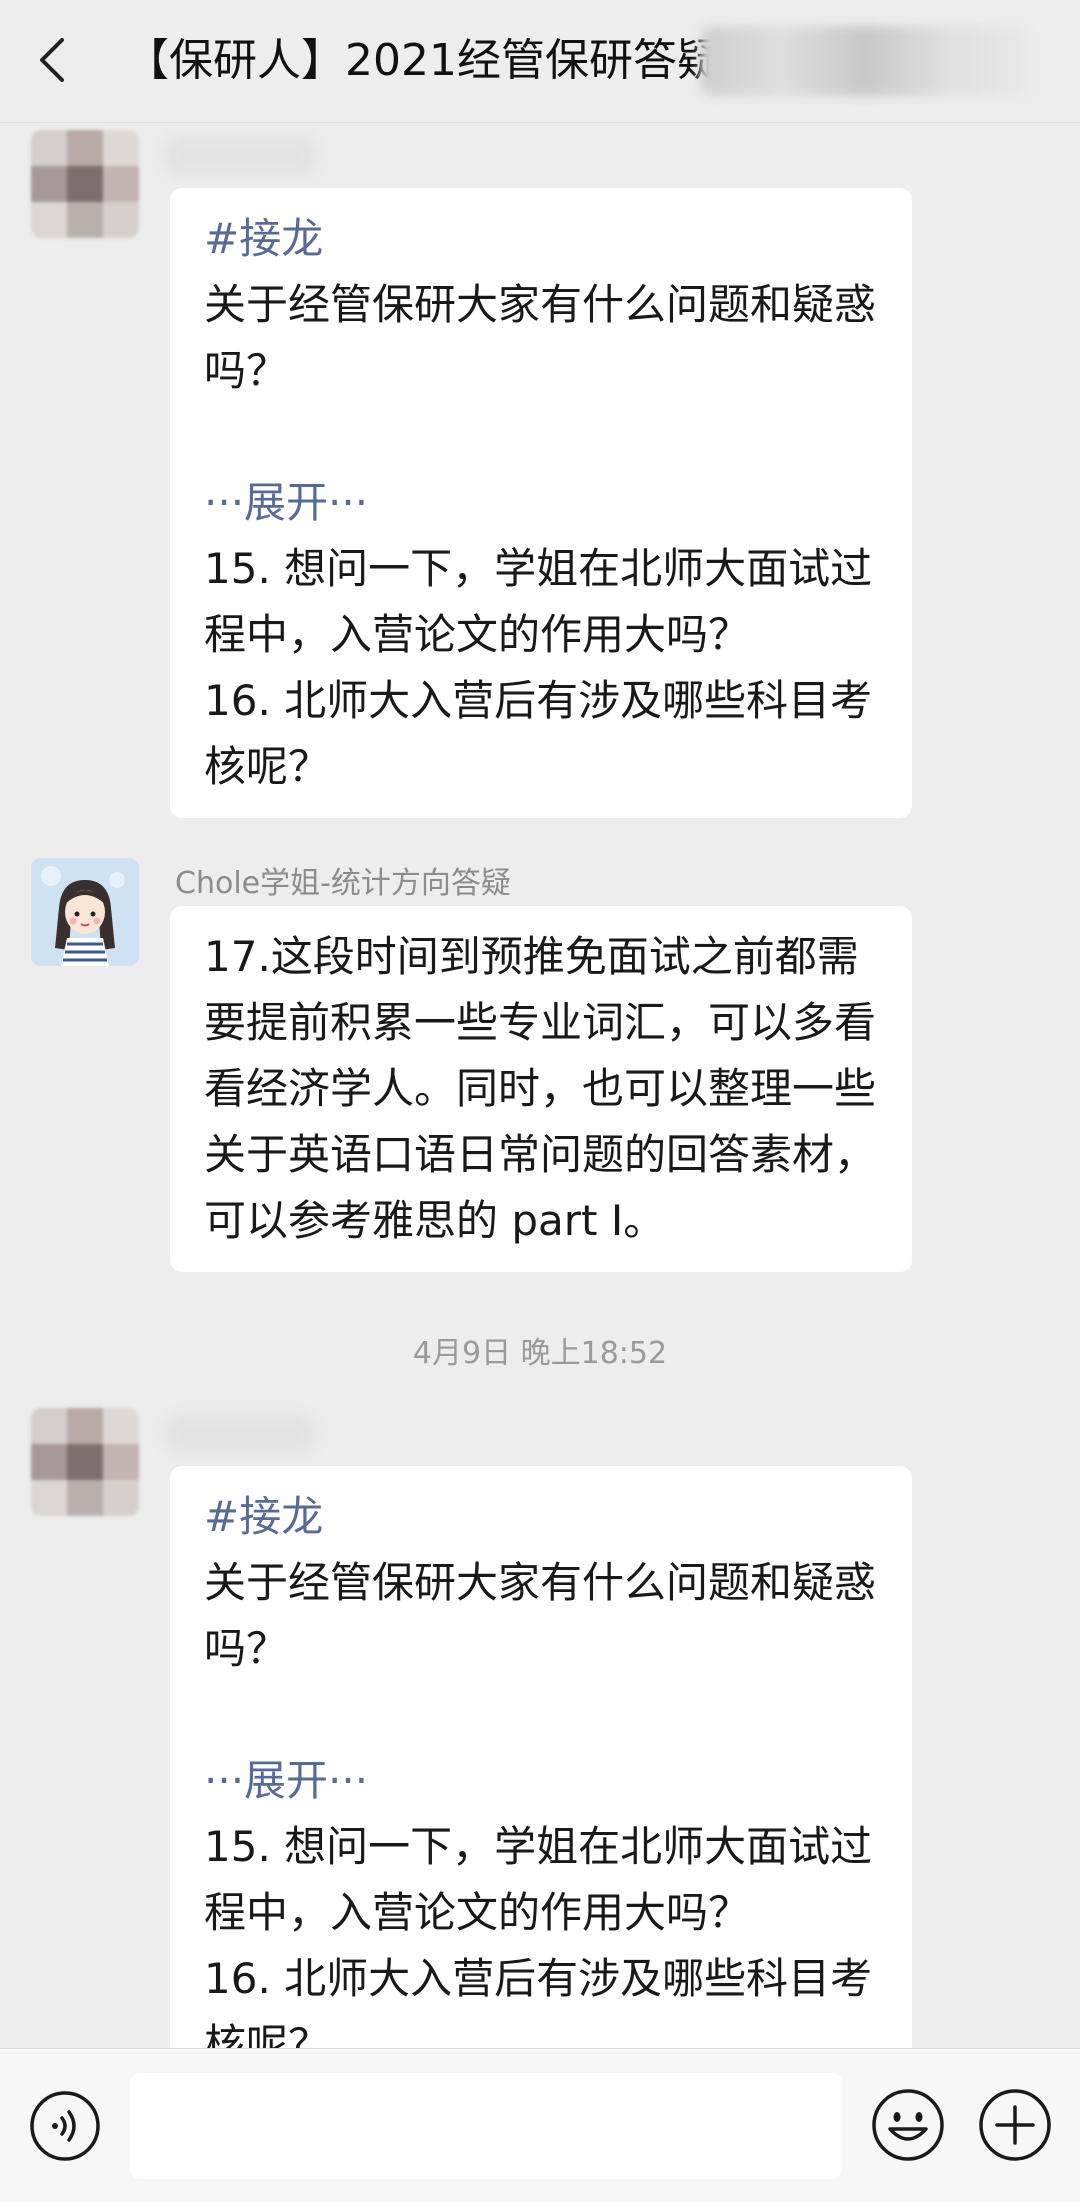 The image size is (1080, 2202). I want to click on chevron-left-icon, so click(55, 60).